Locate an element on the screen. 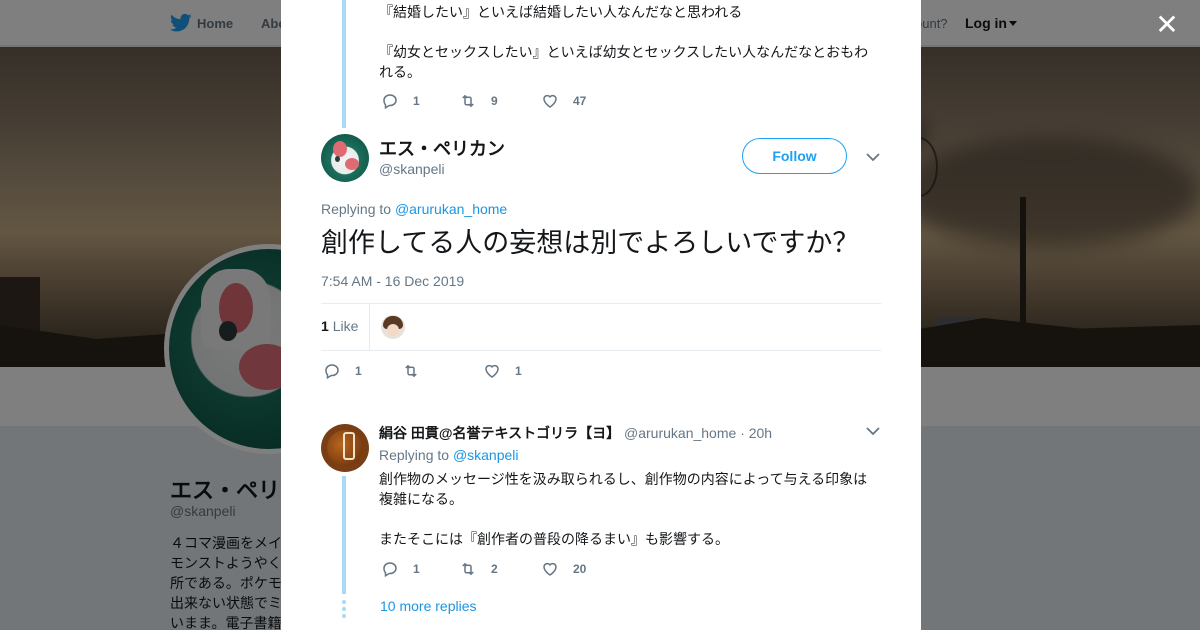 The width and height of the screenshot is (1200, 630). retweet-count: 9 is located at coordinates (494, 101).